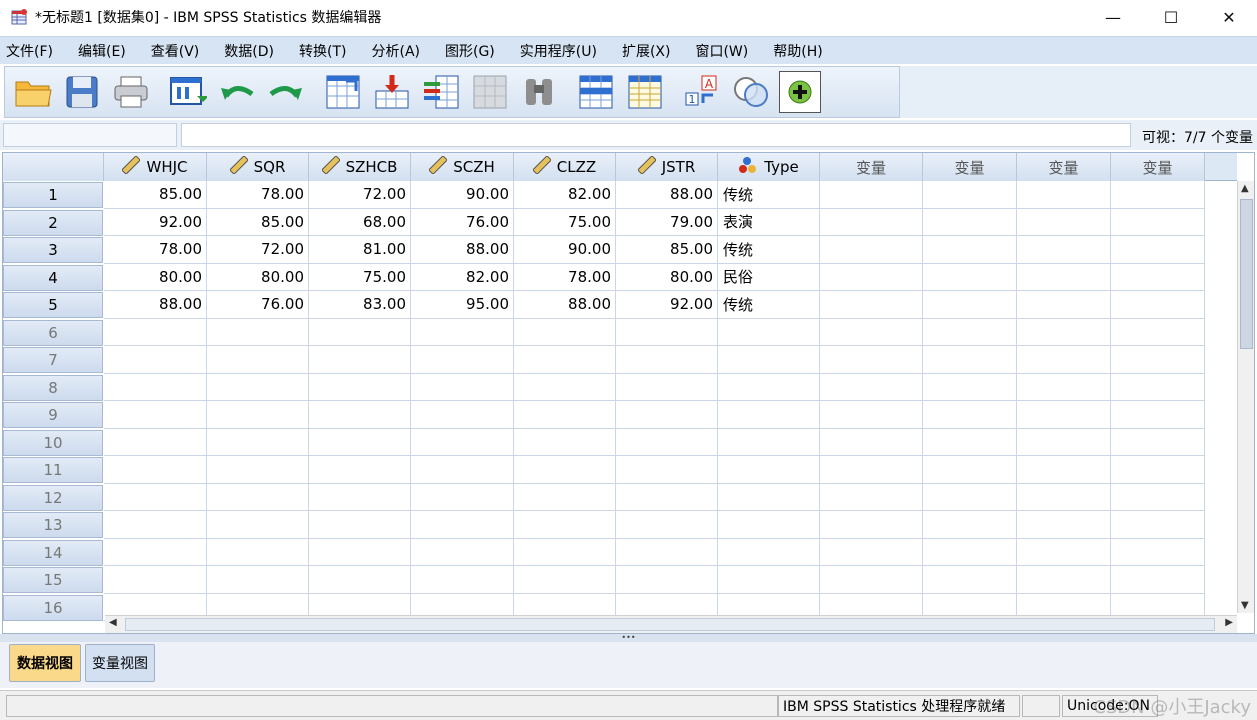  I want to click on data-cell: 82.00, so click(565, 195).